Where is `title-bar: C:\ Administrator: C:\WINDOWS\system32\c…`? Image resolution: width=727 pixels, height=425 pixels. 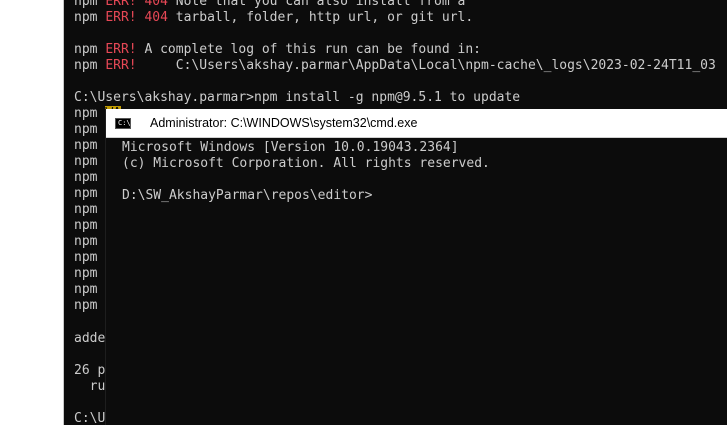 title-bar: C:\ Administrator: C:\WINDOWS\system32\c… is located at coordinates (416, 123).